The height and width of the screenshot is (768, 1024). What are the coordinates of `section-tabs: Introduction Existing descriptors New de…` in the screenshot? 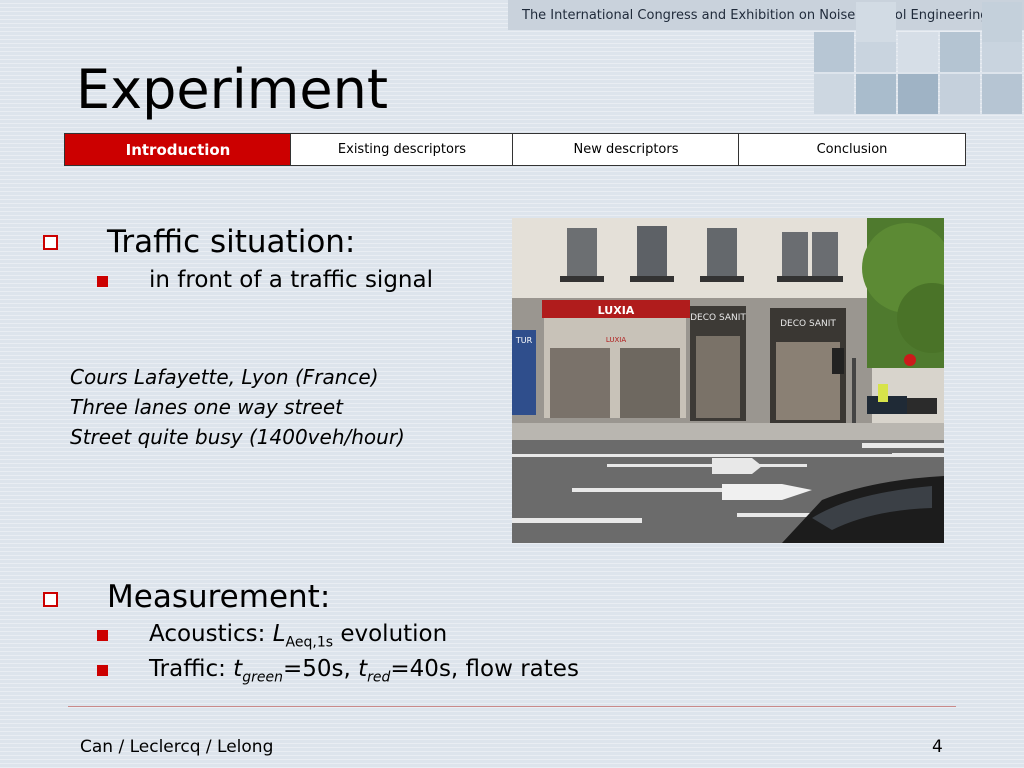 It's located at (515, 149).